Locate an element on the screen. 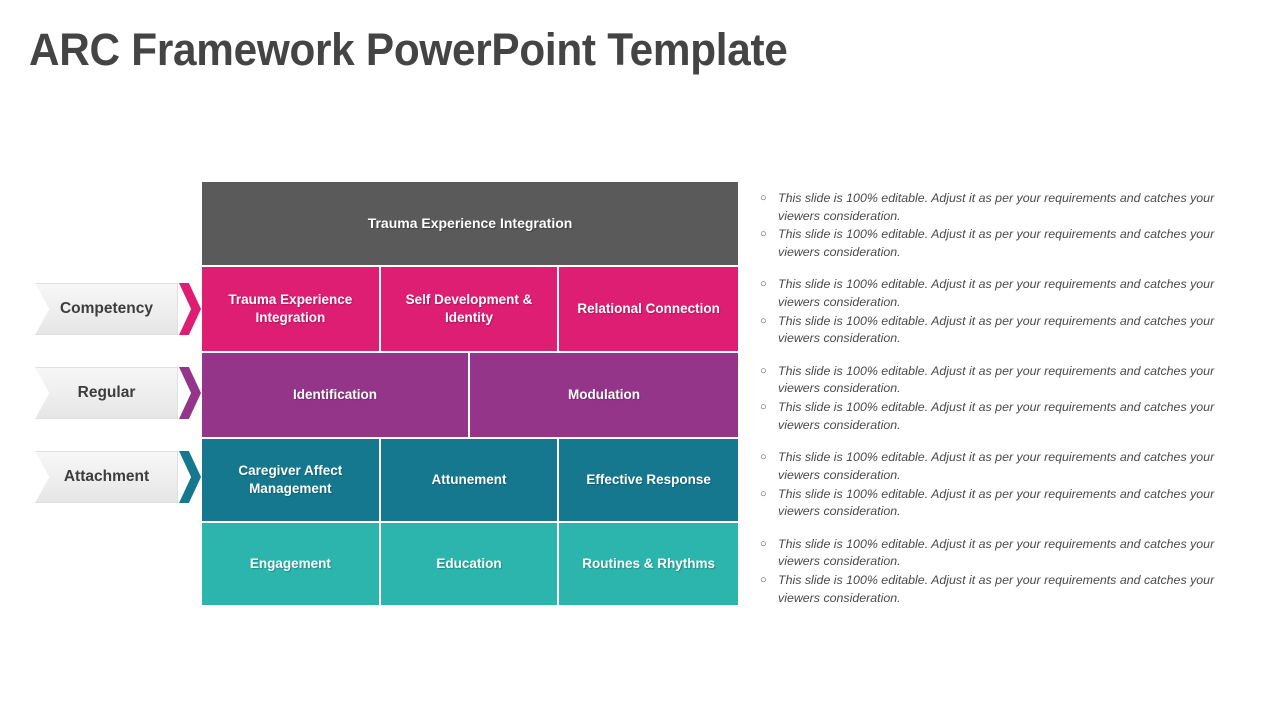 The width and height of the screenshot is (1280, 720). label-tag-attachment: Attachment is located at coordinates (106, 477).